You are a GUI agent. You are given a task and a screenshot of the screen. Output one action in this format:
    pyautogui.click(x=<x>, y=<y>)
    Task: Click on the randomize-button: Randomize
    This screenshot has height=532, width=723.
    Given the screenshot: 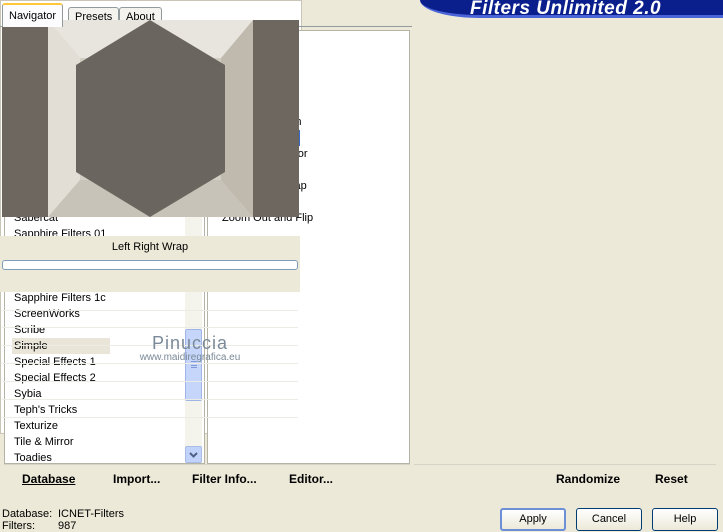 What is the action you would take?
    pyautogui.click(x=588, y=479)
    